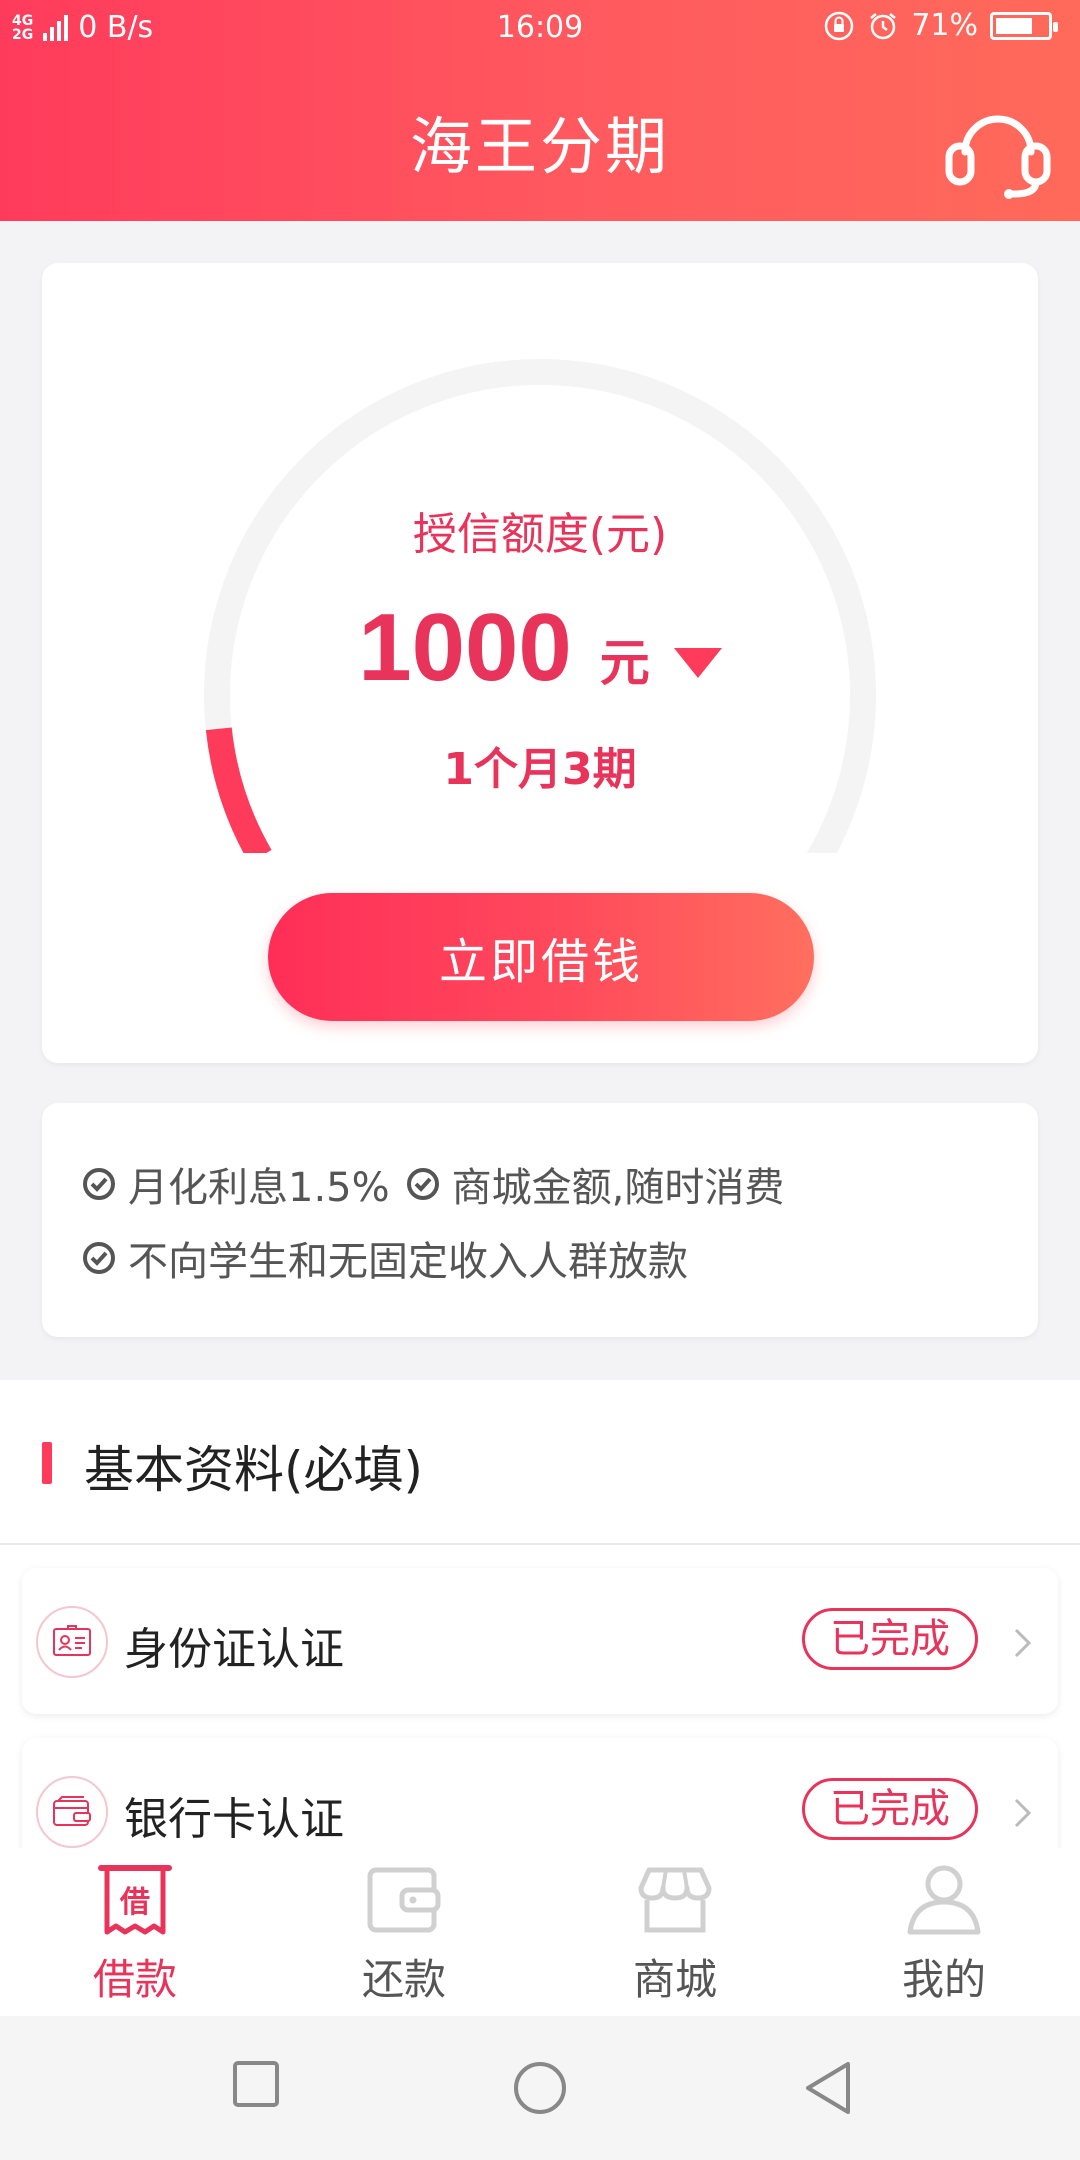  Describe the element at coordinates (540, 29) in the screenshot. I see `status-bar: 4G 2G 0 B/s 16:09 71%` at that location.